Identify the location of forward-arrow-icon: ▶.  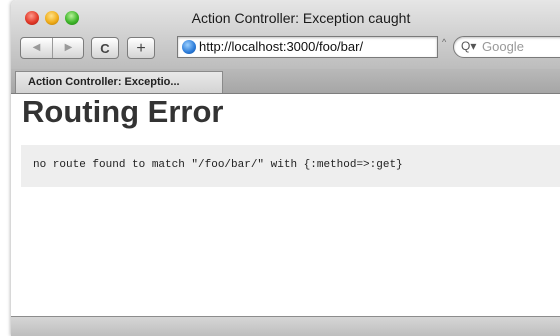
(68, 48).